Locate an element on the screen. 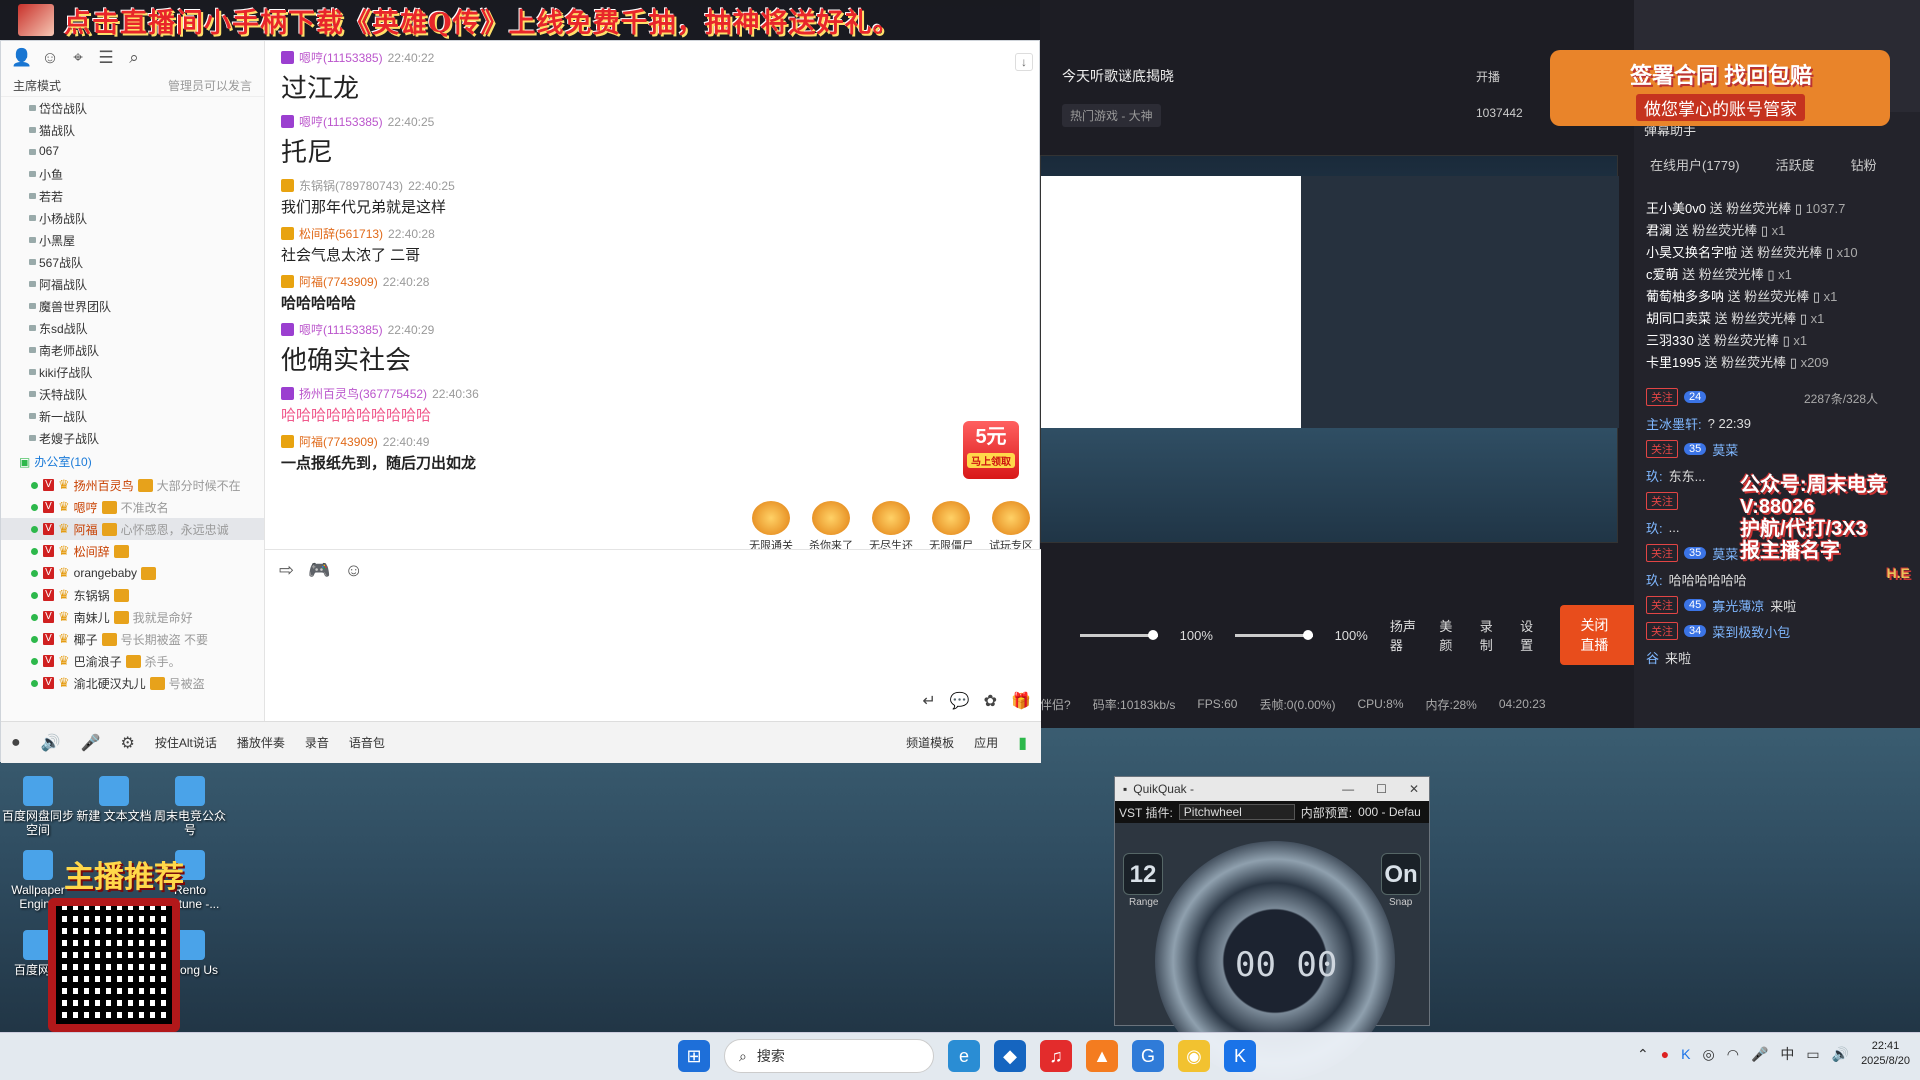 This screenshot has height=1080, width=1920. start-icon: ⊞ is located at coordinates (694, 1056).